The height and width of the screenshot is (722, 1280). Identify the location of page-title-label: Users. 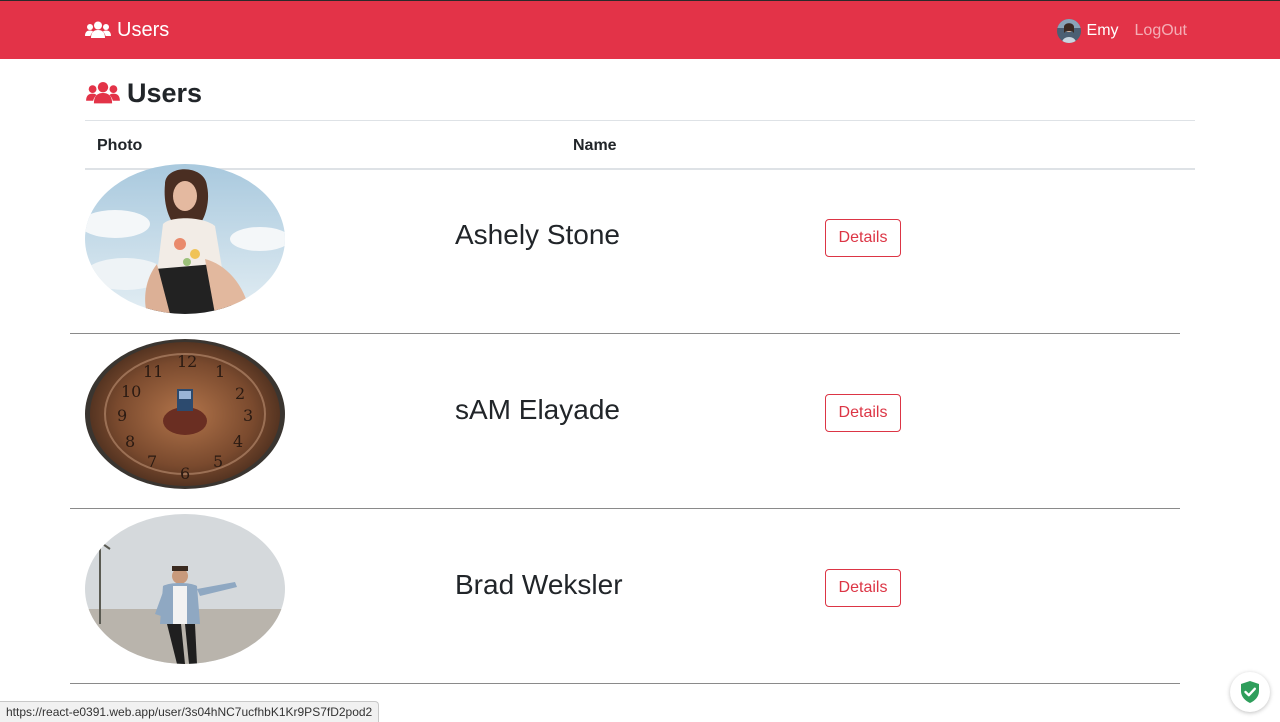
(165, 92).